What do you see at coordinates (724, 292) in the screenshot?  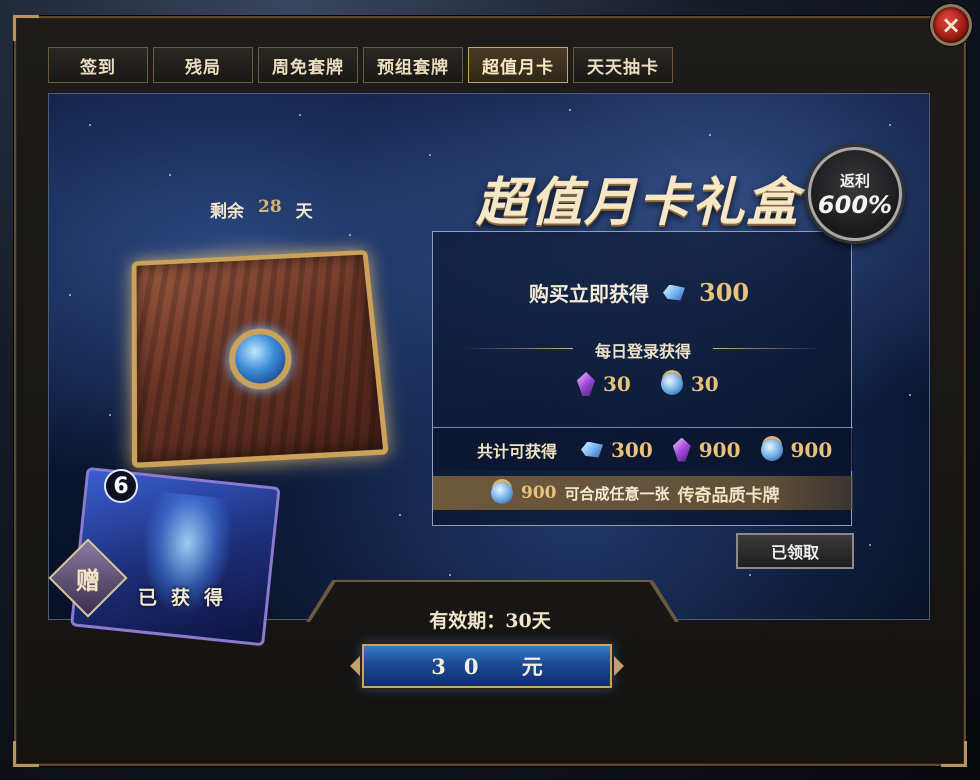 I see `instant-reward-value: 300` at bounding box center [724, 292].